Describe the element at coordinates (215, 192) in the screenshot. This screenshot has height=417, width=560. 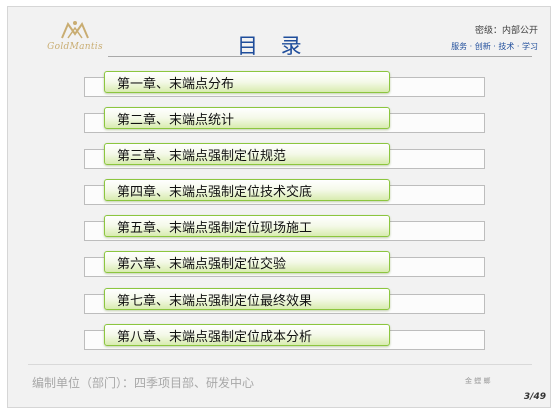
I see `toc-item-label: 第四章、末端点强制定位技术交底` at that location.